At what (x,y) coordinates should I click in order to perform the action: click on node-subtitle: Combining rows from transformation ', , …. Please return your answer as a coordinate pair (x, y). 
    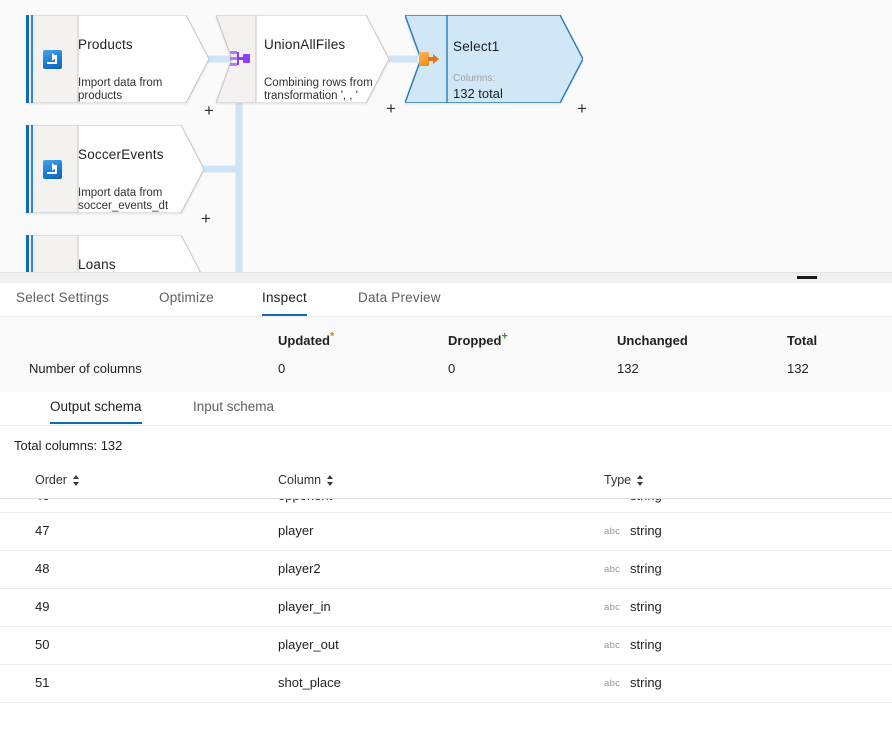
    Looking at the image, I should click on (318, 89).